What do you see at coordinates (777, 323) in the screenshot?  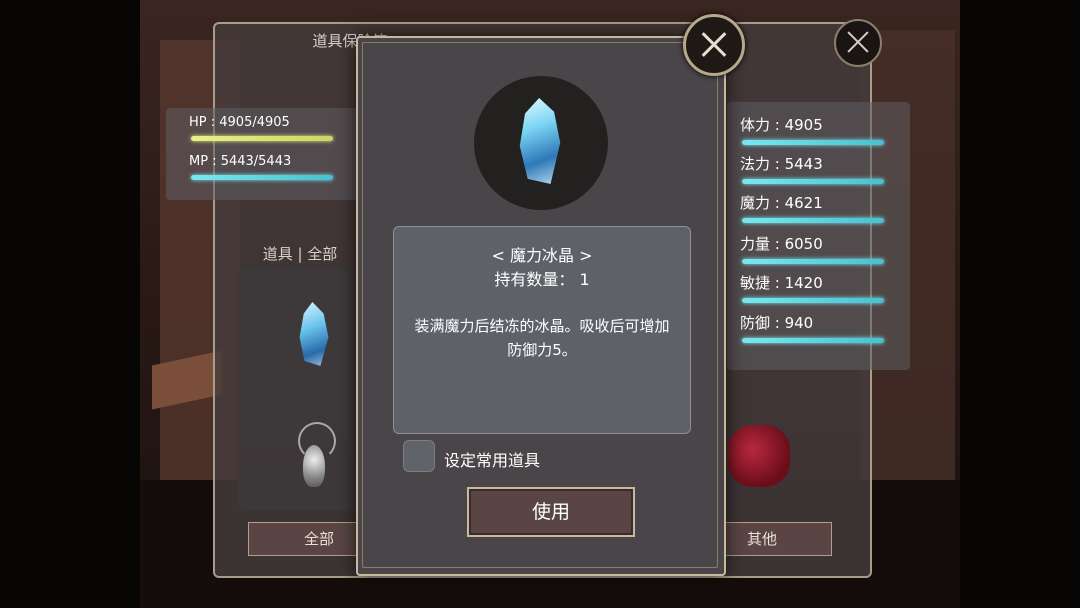 I see `stat-defense-label: 防御 : 940` at bounding box center [777, 323].